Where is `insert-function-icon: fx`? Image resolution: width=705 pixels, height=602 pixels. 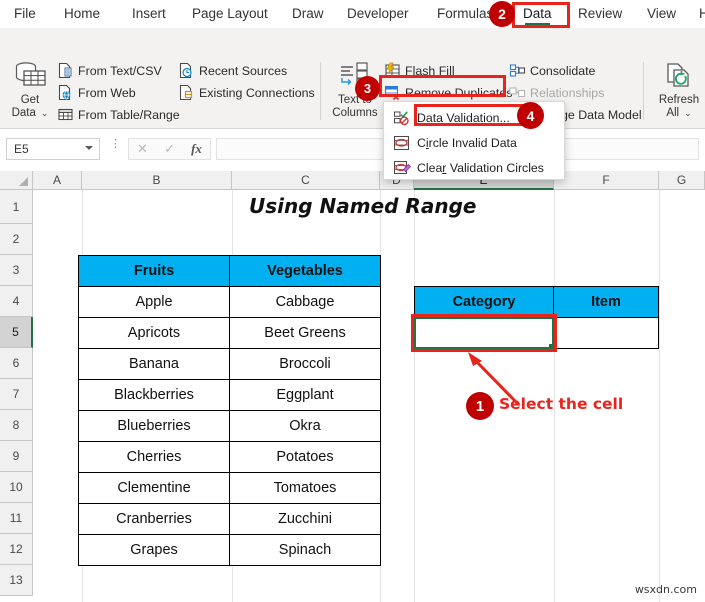 insert-function-icon: fx is located at coordinates (196, 149).